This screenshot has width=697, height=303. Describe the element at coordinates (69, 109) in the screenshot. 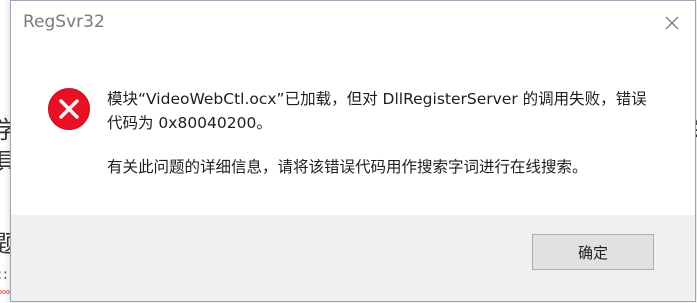

I see `error-icon` at that location.